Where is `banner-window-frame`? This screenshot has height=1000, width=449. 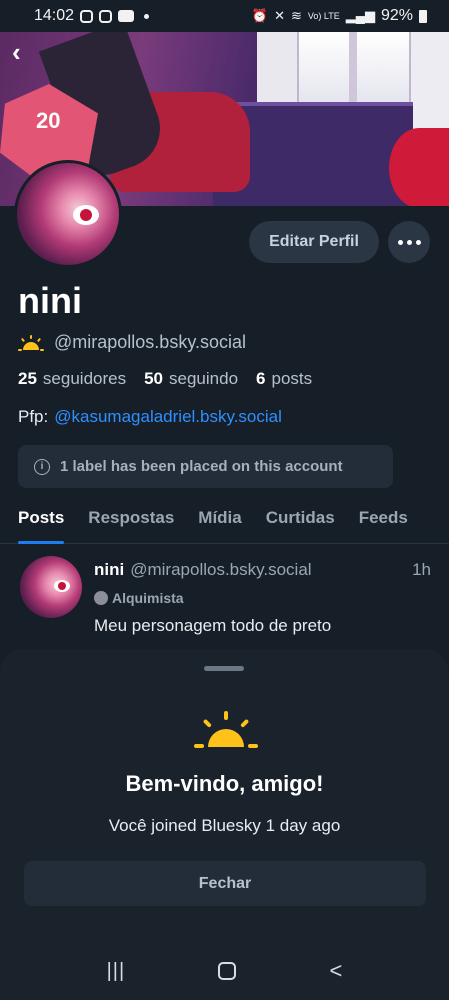 banner-window-frame is located at coordinates (353, 67).